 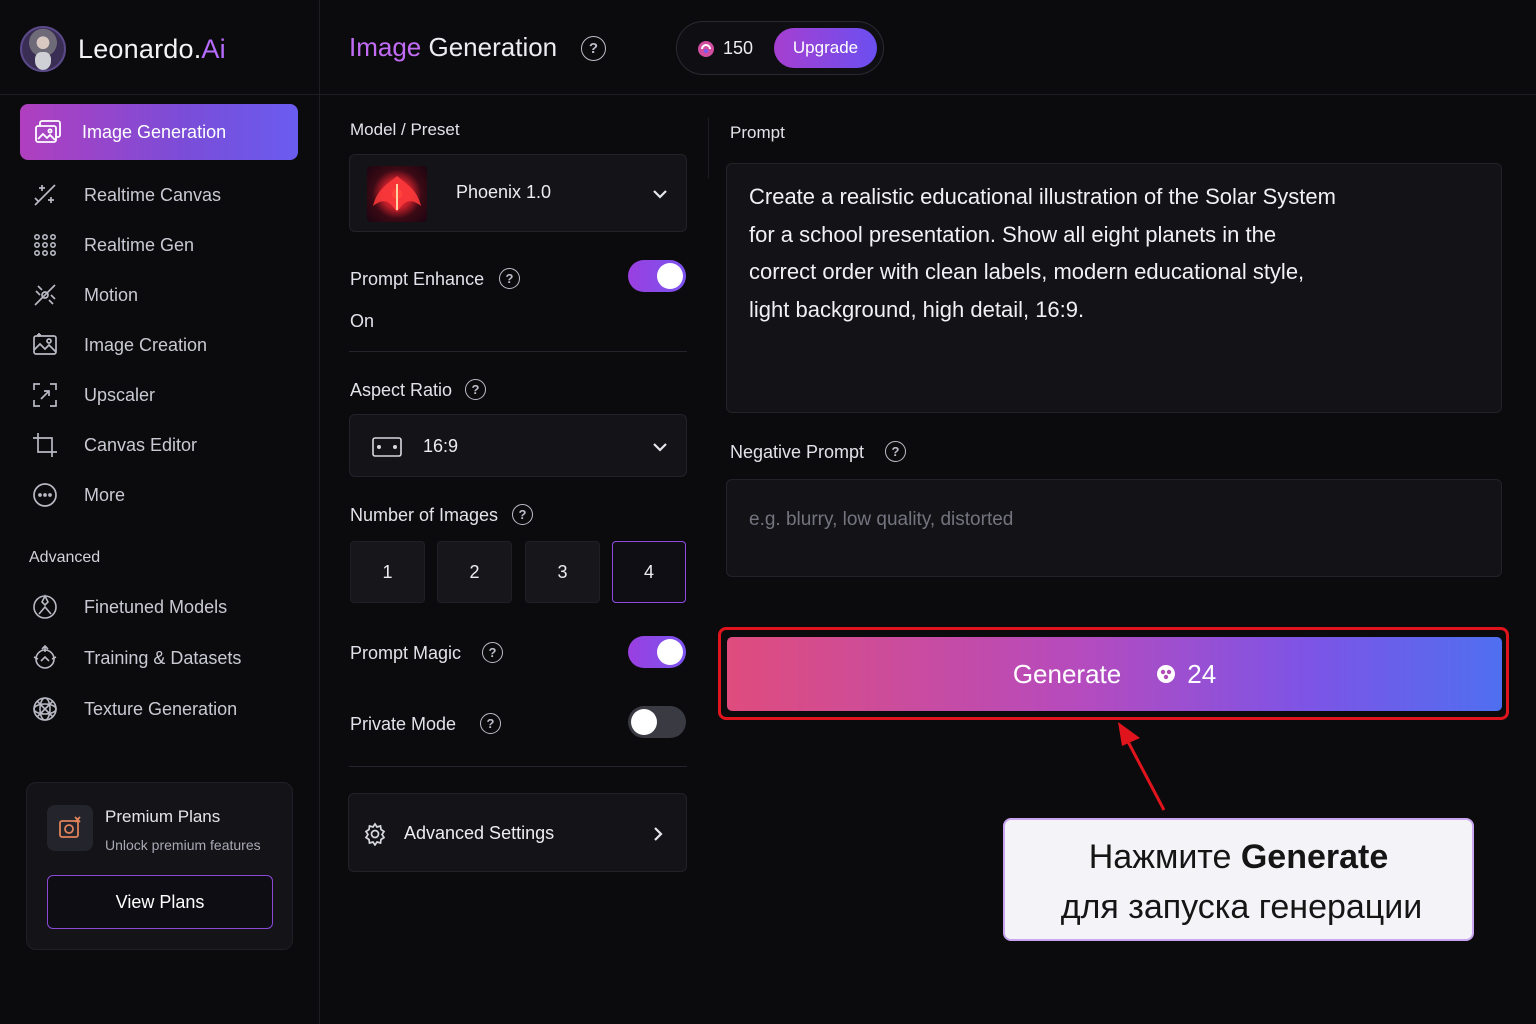 What do you see at coordinates (825, 48) in the screenshot?
I see `upgrade-button: Upgrade` at bounding box center [825, 48].